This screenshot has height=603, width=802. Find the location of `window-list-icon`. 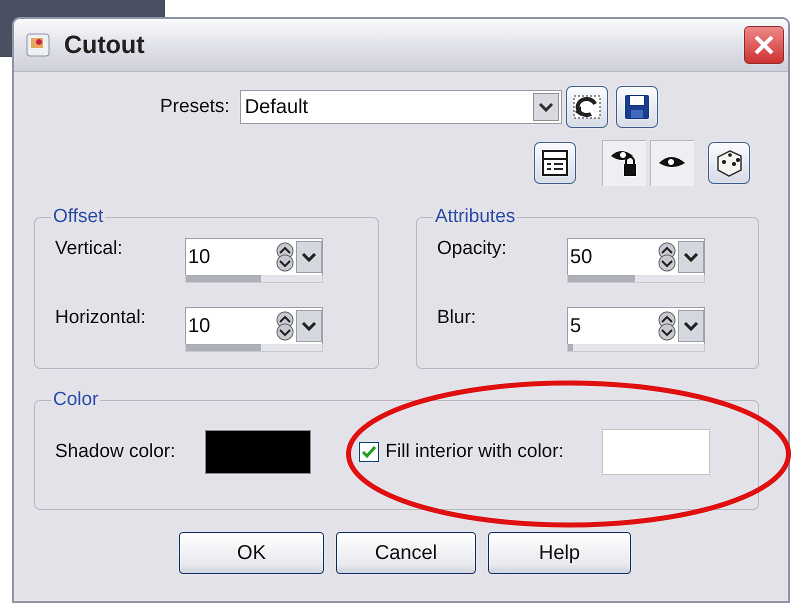

window-list-icon is located at coordinates (555, 163).